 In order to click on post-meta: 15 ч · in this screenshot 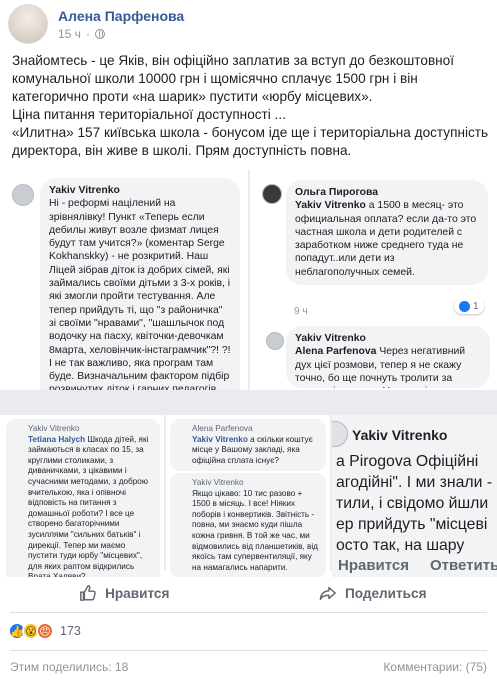, I will do `click(121, 34)`.